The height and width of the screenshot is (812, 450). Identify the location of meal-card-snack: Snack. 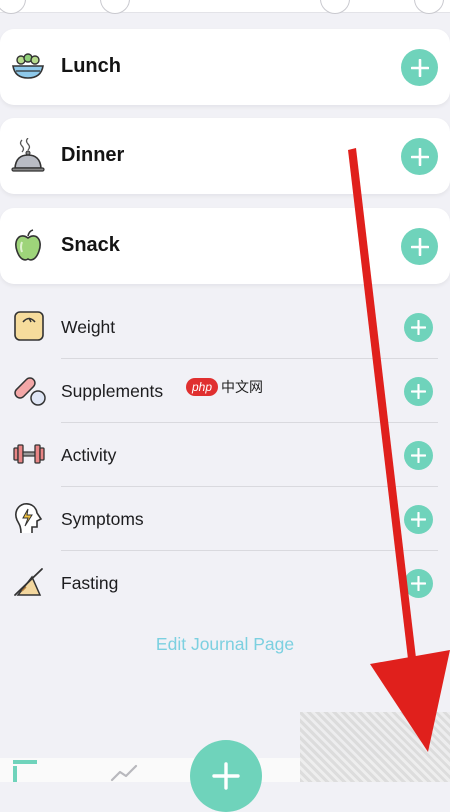
(225, 246).